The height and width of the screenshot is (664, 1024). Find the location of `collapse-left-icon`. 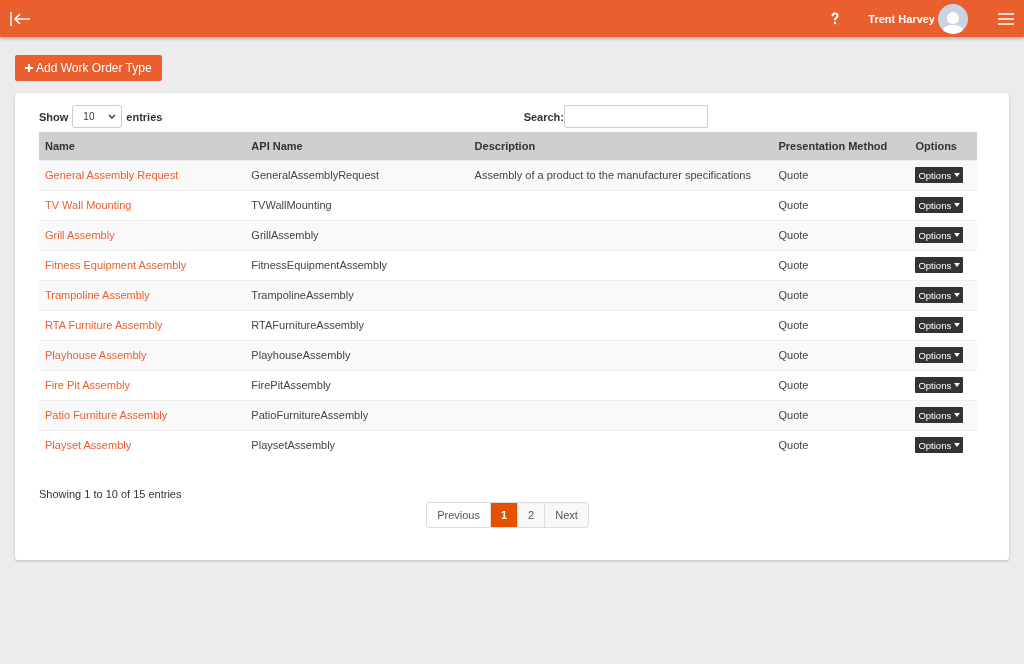

collapse-left-icon is located at coordinates (21, 18).